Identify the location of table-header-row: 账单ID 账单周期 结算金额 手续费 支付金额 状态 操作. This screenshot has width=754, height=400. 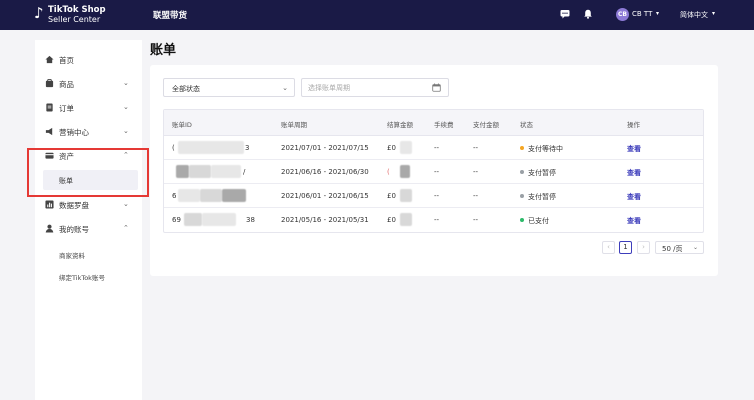
(433, 123).